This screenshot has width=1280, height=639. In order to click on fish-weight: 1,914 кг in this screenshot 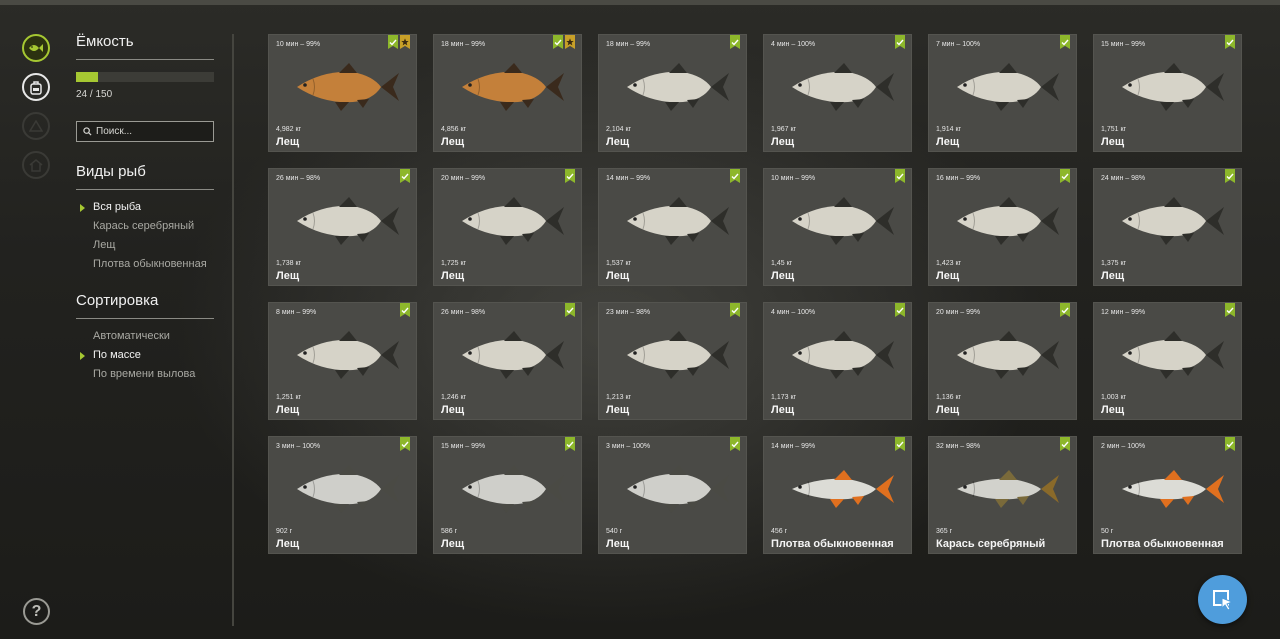, I will do `click(949, 129)`.